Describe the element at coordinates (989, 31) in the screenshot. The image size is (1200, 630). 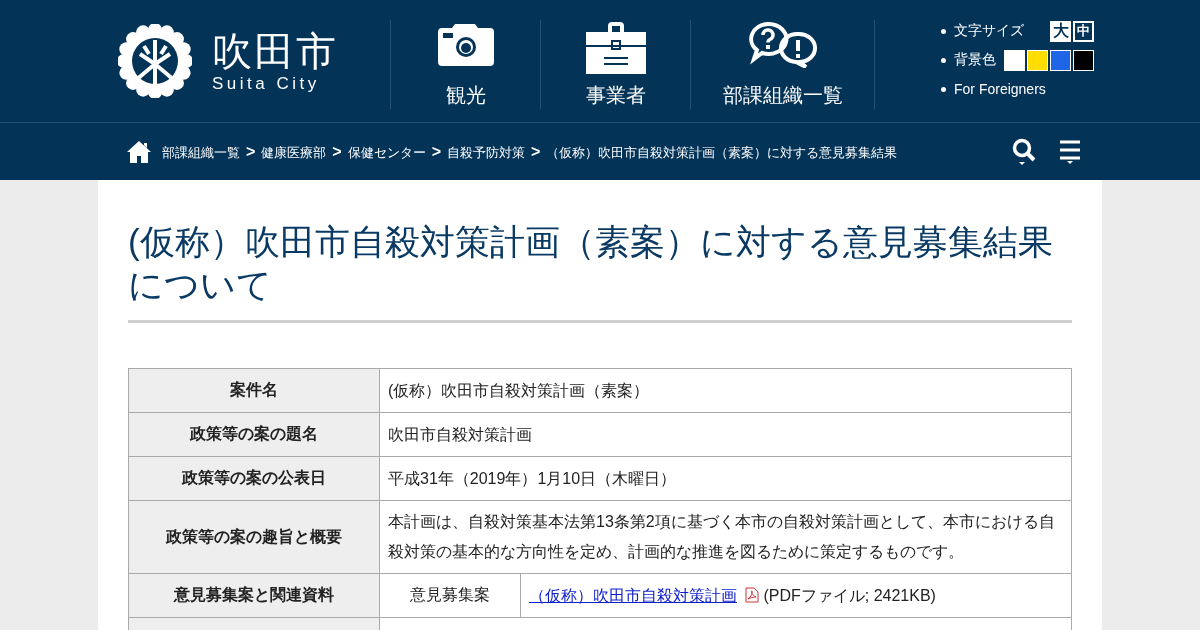
I see `font-size-label: 文字サイズ` at that location.